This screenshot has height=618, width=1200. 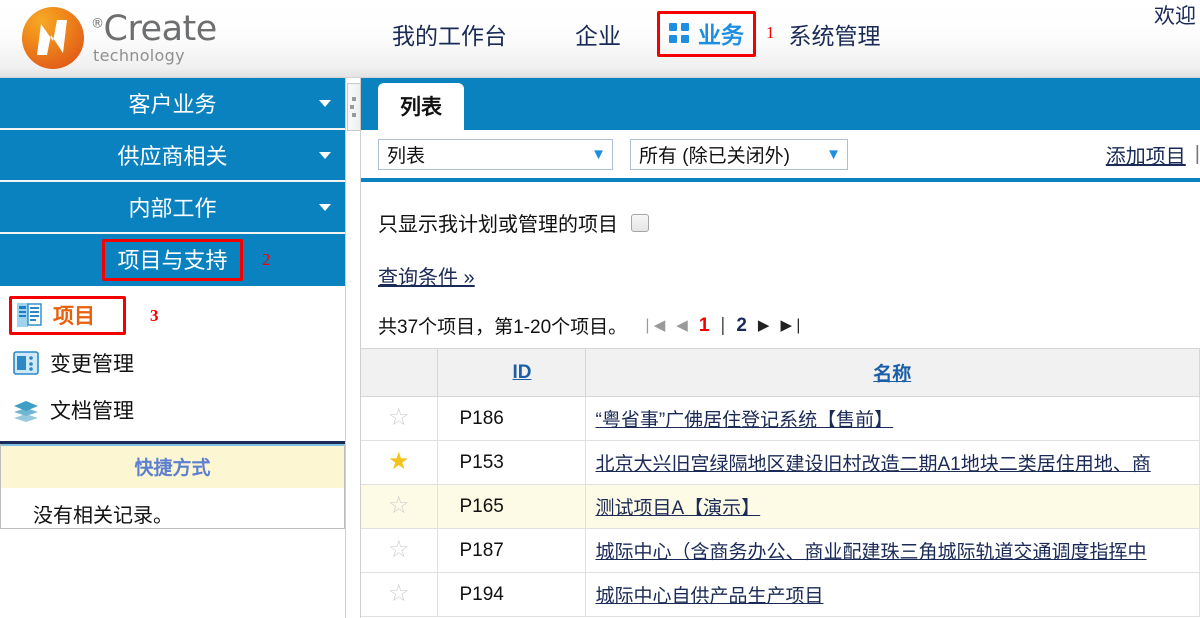 I want to click on row-id-cell: P187, so click(x=511, y=550).